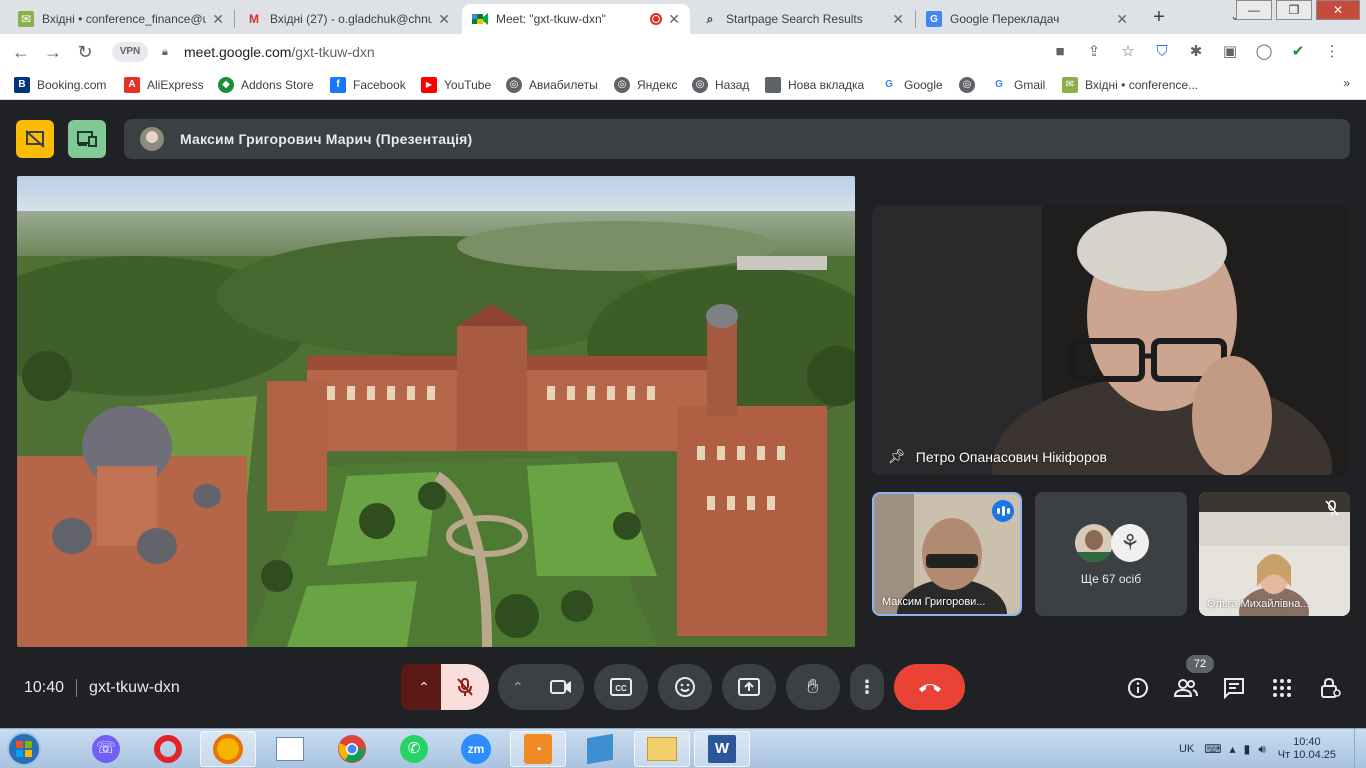 The height and width of the screenshot is (768, 1366). Describe the element at coordinates (867, 687) in the screenshot. I see `more-options-button: ⋮` at that location.